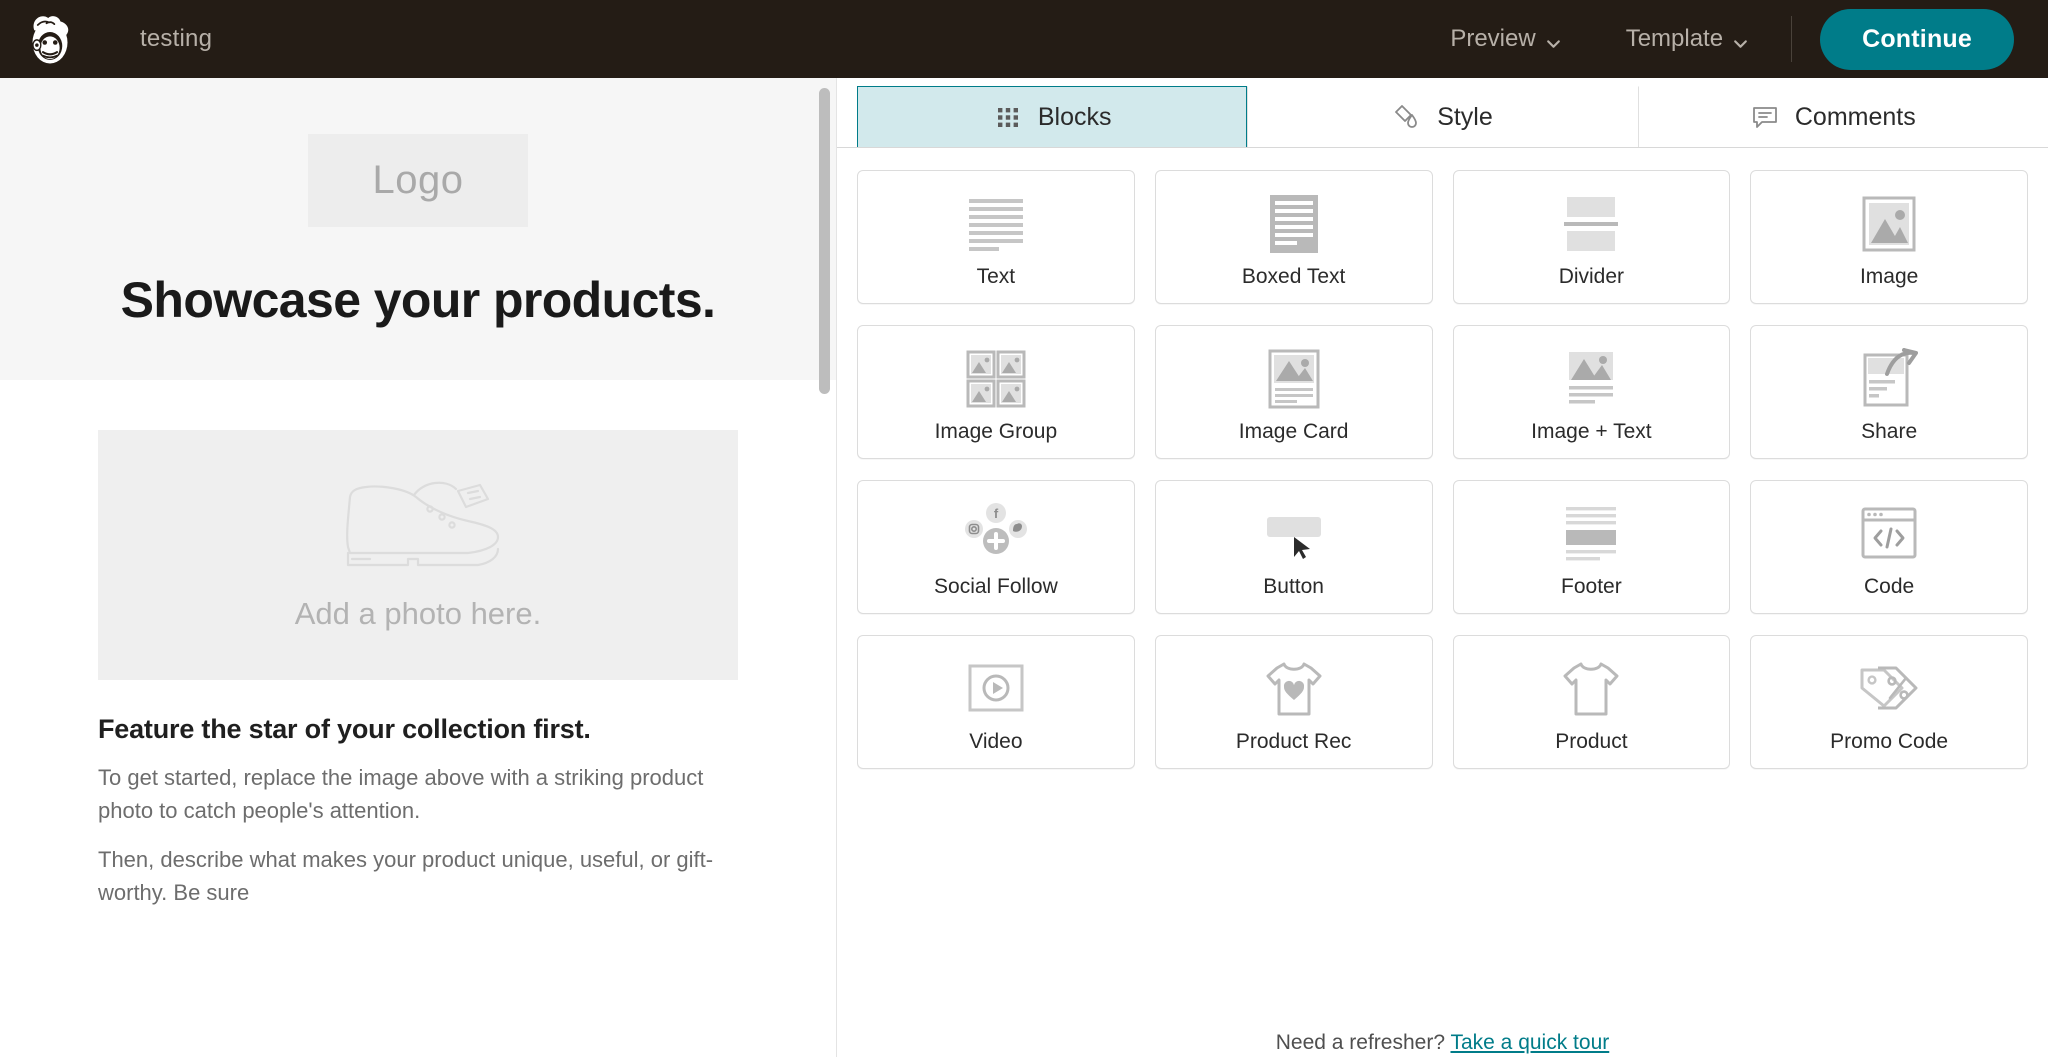 Image resolution: width=2048 pixels, height=1057 pixels. What do you see at coordinates (1889, 276) in the screenshot?
I see `block-label: Image` at bounding box center [1889, 276].